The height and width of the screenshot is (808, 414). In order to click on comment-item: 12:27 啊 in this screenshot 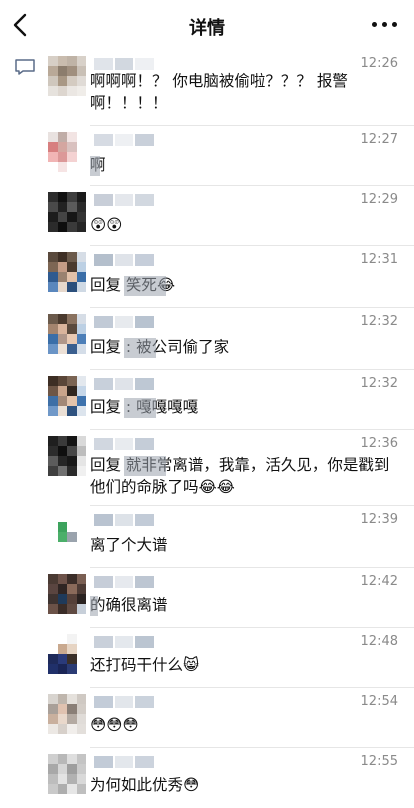, I will do `click(229, 156)`.